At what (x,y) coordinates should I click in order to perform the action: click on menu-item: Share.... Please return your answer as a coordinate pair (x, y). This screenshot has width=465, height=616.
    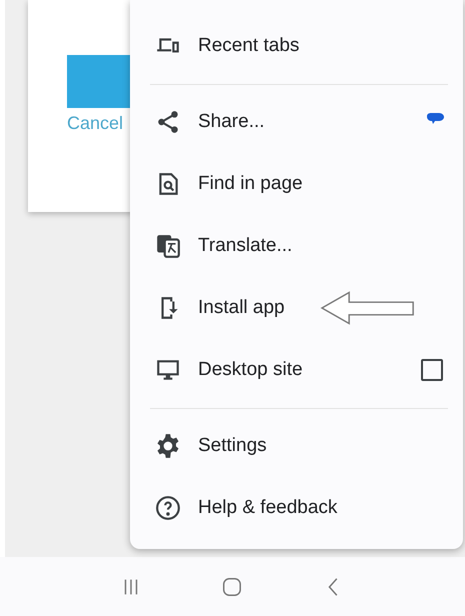
    Looking at the image, I should click on (296, 122).